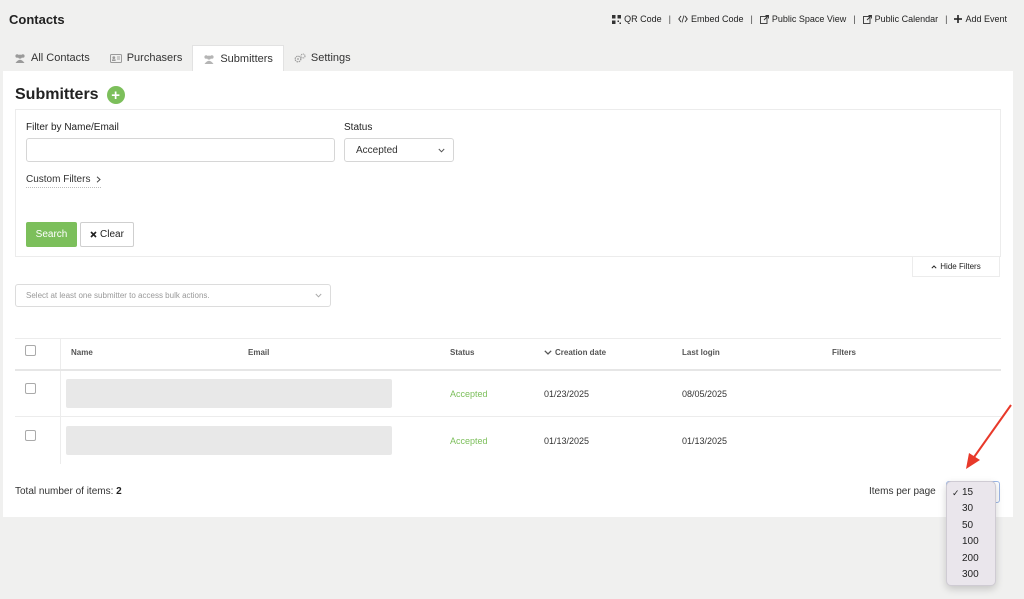 The height and width of the screenshot is (599, 1024). I want to click on column-header-creation-date: Creation date, so click(575, 352).